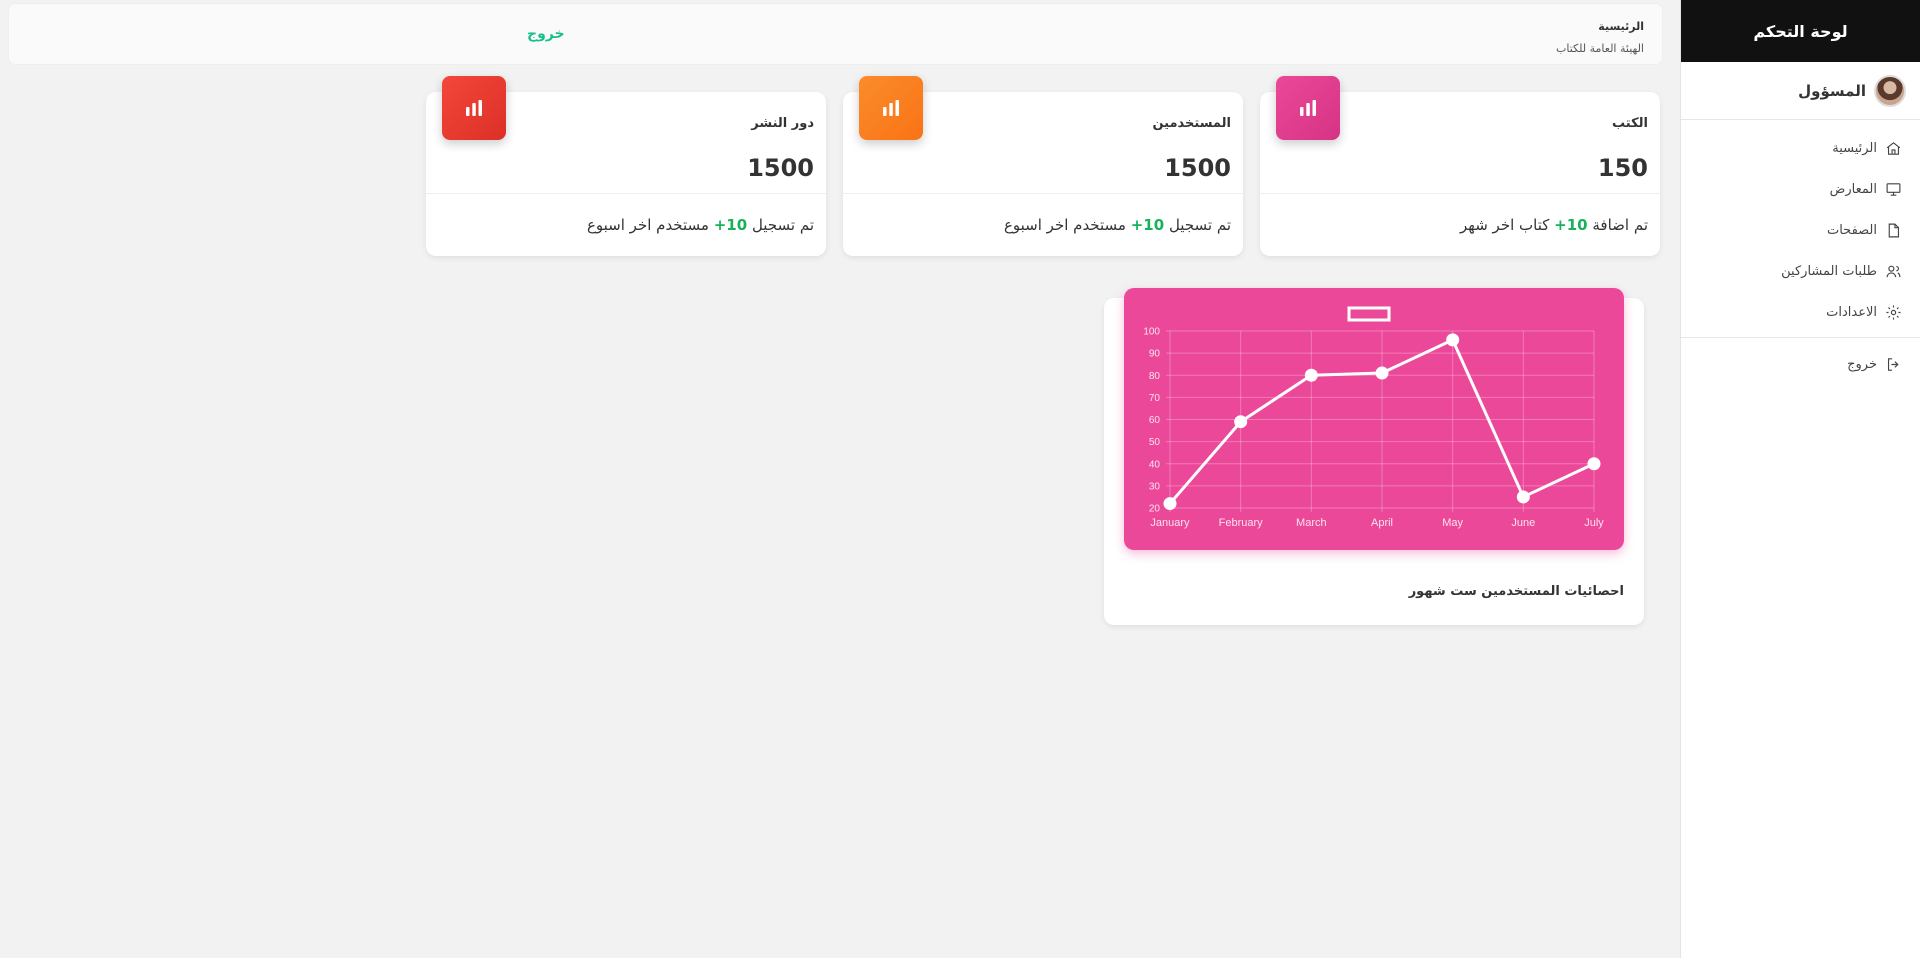 Image resolution: width=1920 pixels, height=958 pixels. I want to click on stat-card-books: الكتب 150 تم اضافة +10 كتاب اخر شهر, so click(1460, 166).